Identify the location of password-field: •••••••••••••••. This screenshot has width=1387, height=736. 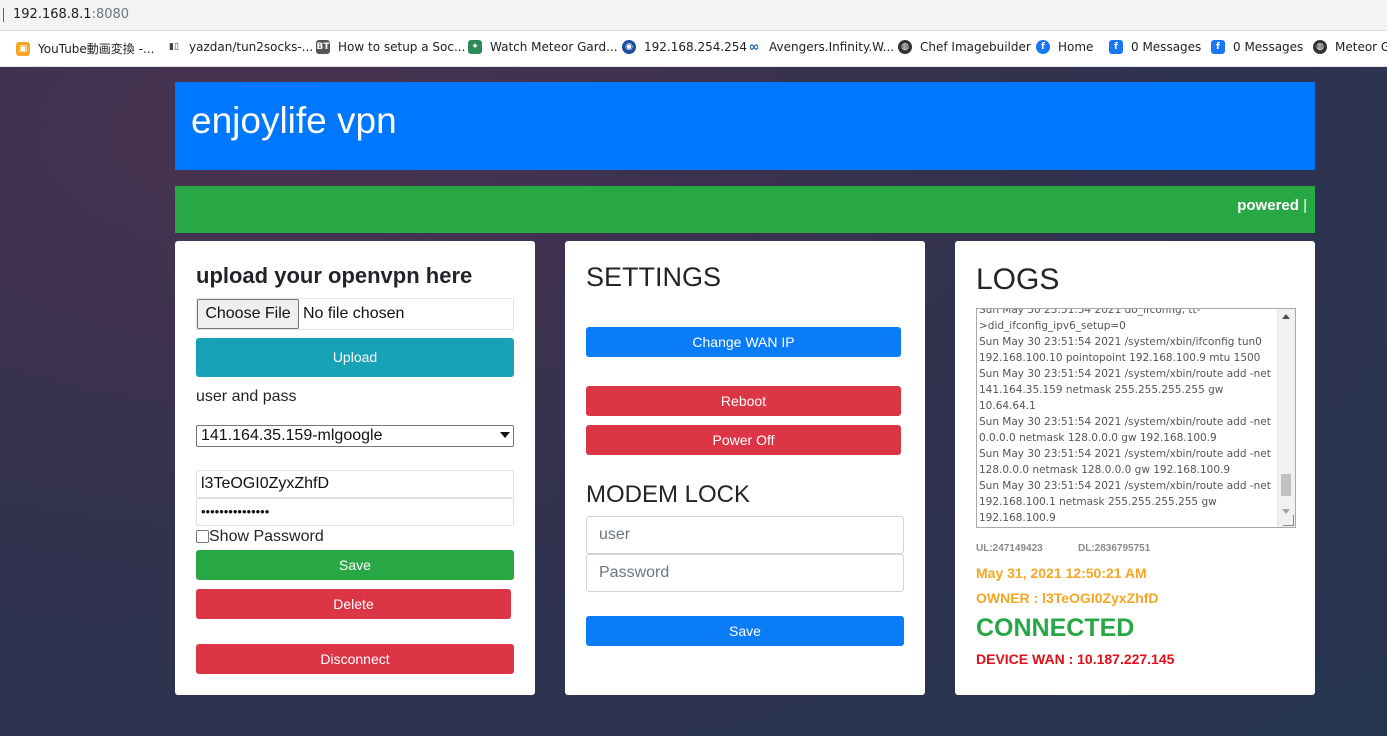
(355, 512).